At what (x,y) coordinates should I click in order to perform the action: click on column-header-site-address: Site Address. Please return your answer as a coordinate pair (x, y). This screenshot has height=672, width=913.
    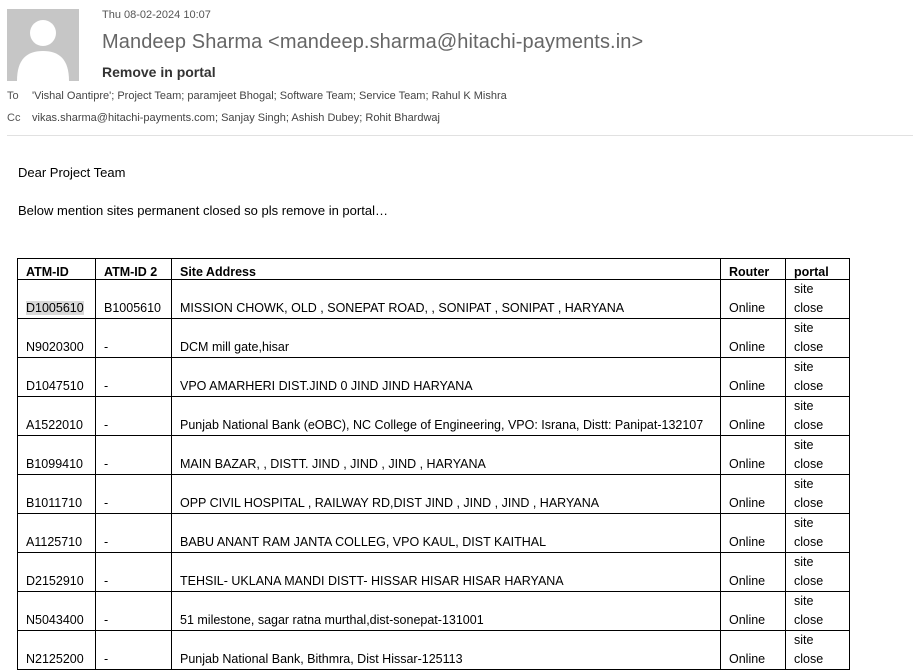
    Looking at the image, I should click on (446, 269).